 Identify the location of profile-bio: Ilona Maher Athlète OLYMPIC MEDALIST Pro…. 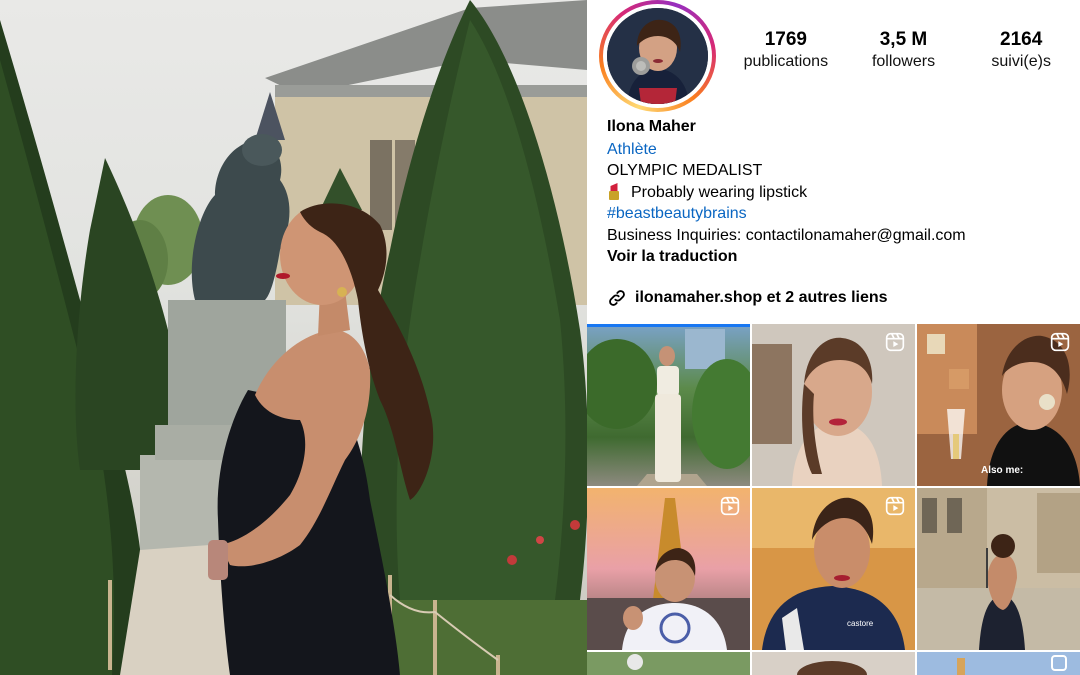
(839, 192).